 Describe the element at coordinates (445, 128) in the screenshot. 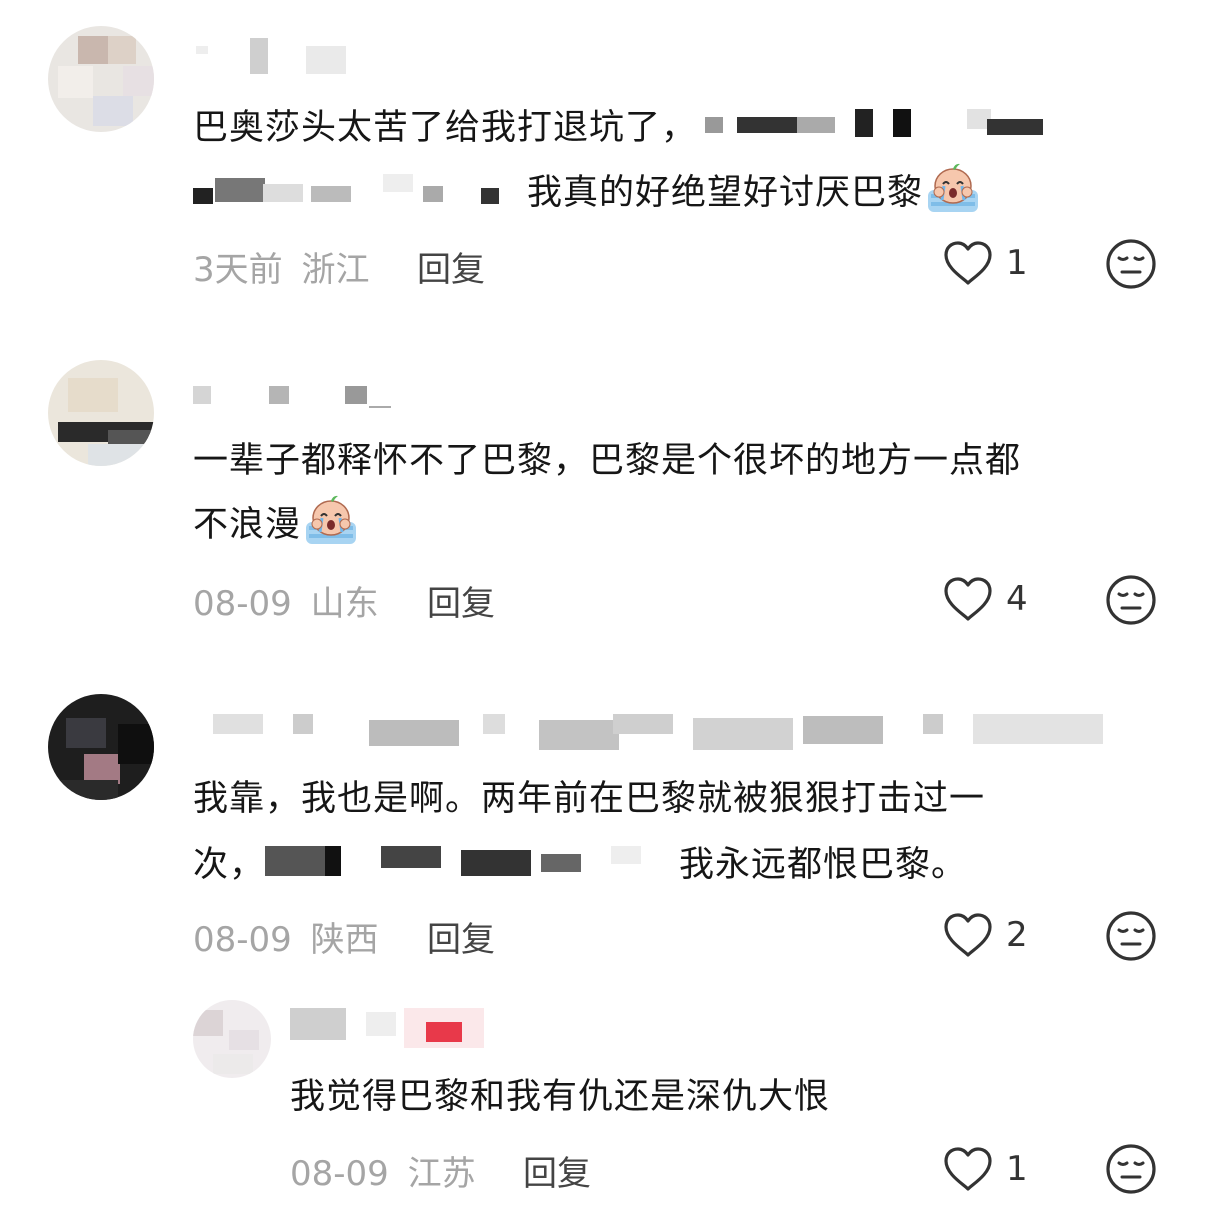

I see `comment-text-part: 巴奥莎头太苦了给我打退坑了，` at that location.